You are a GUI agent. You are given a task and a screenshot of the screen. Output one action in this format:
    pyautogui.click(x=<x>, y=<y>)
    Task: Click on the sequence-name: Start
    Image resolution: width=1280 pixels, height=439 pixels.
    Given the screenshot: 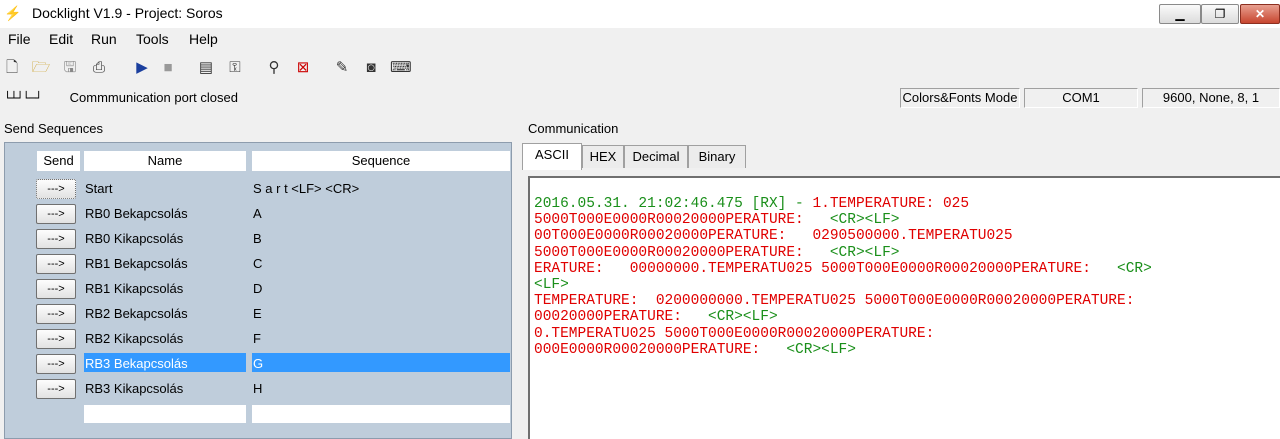 What is the action you would take?
    pyautogui.click(x=165, y=188)
    